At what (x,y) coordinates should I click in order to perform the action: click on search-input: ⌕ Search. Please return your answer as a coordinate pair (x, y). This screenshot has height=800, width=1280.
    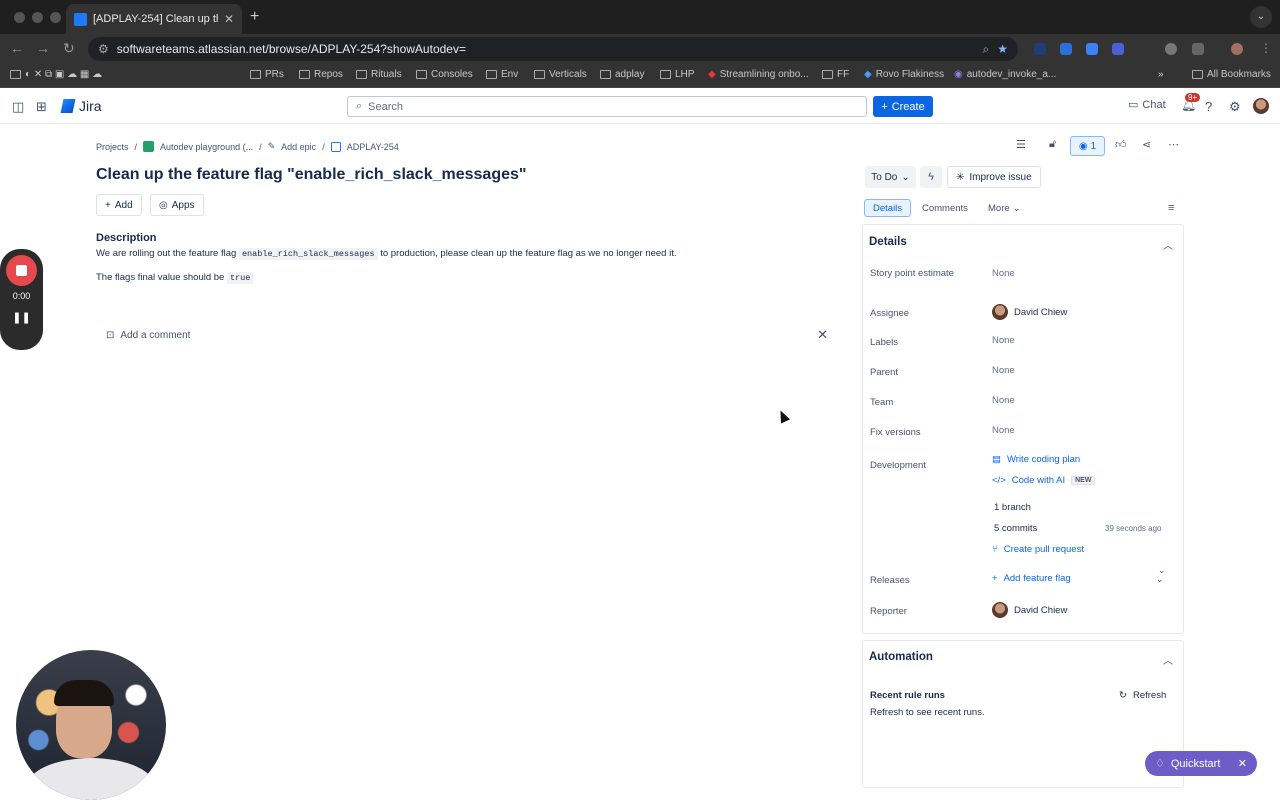
    Looking at the image, I should click on (607, 106).